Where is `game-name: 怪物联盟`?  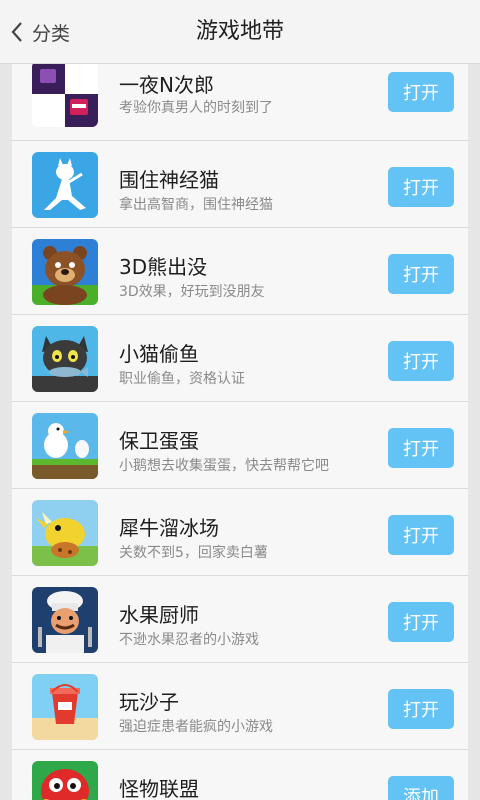 game-name: 怪物联盟 is located at coordinates (159, 788).